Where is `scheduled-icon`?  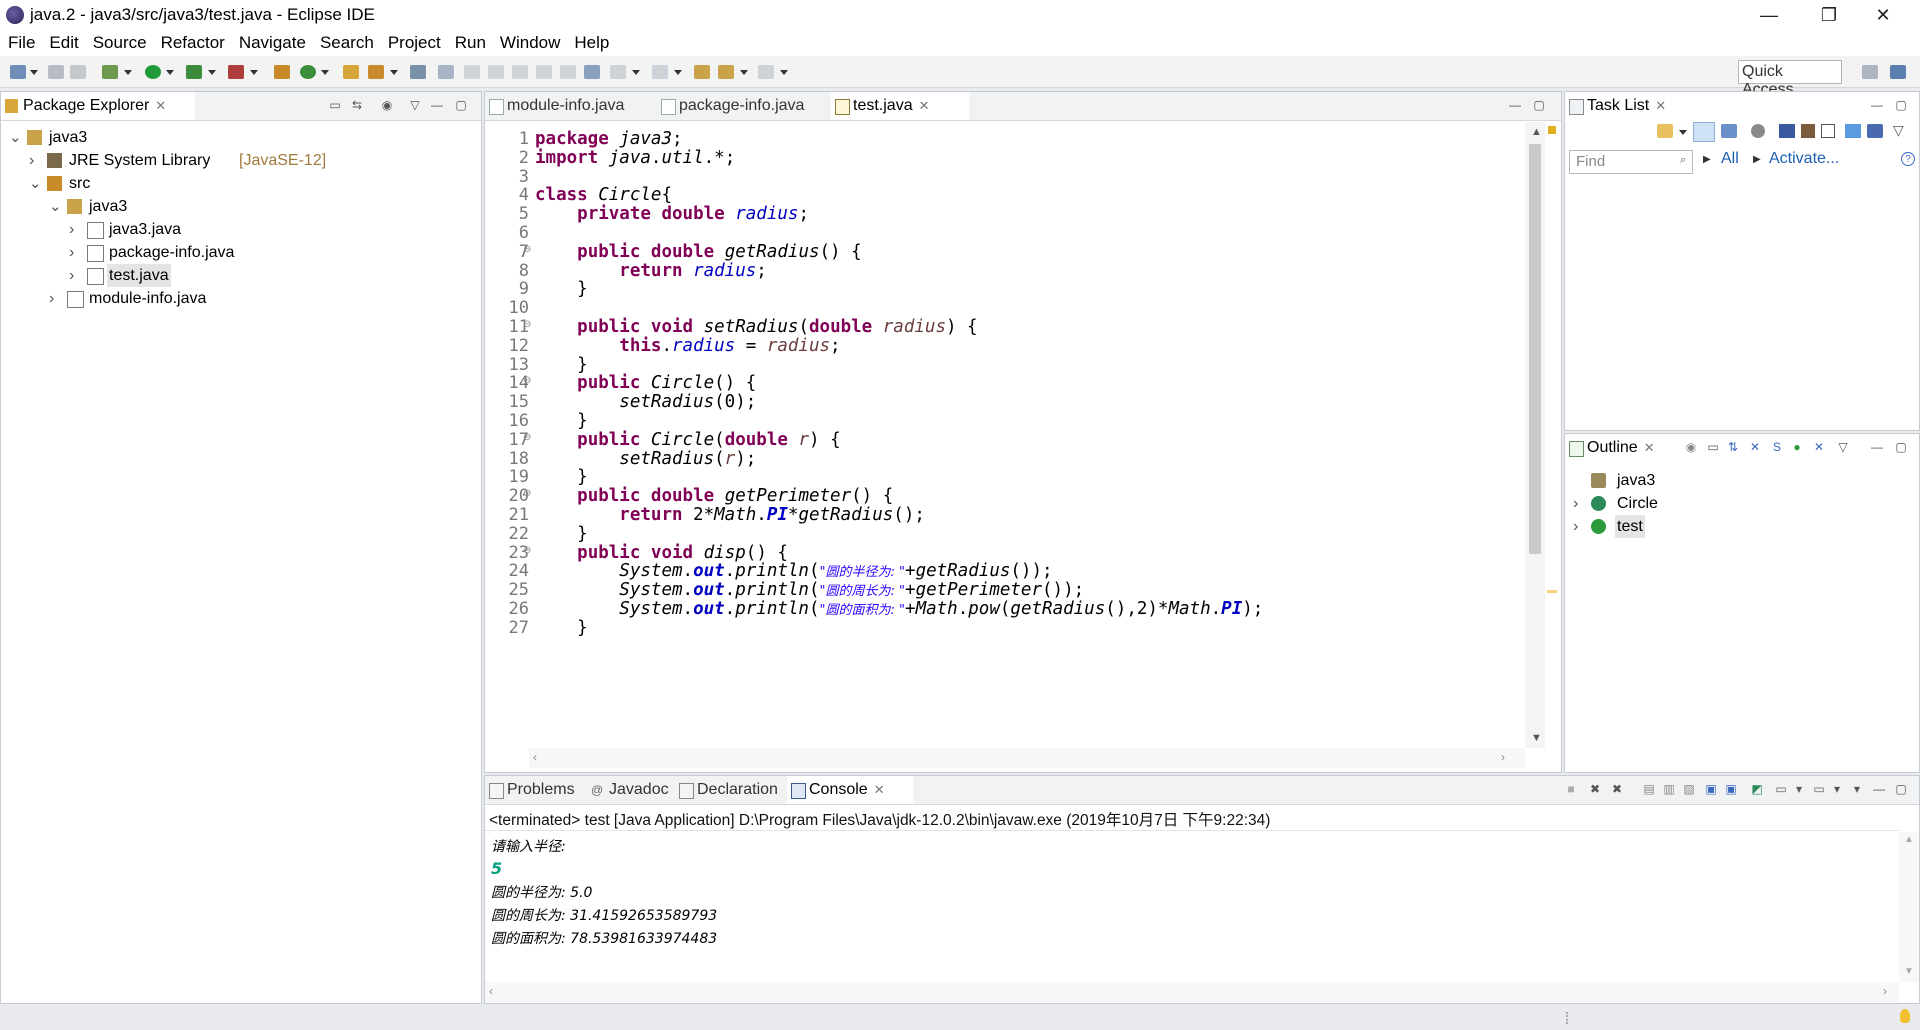 scheduled-icon is located at coordinates (1729, 131).